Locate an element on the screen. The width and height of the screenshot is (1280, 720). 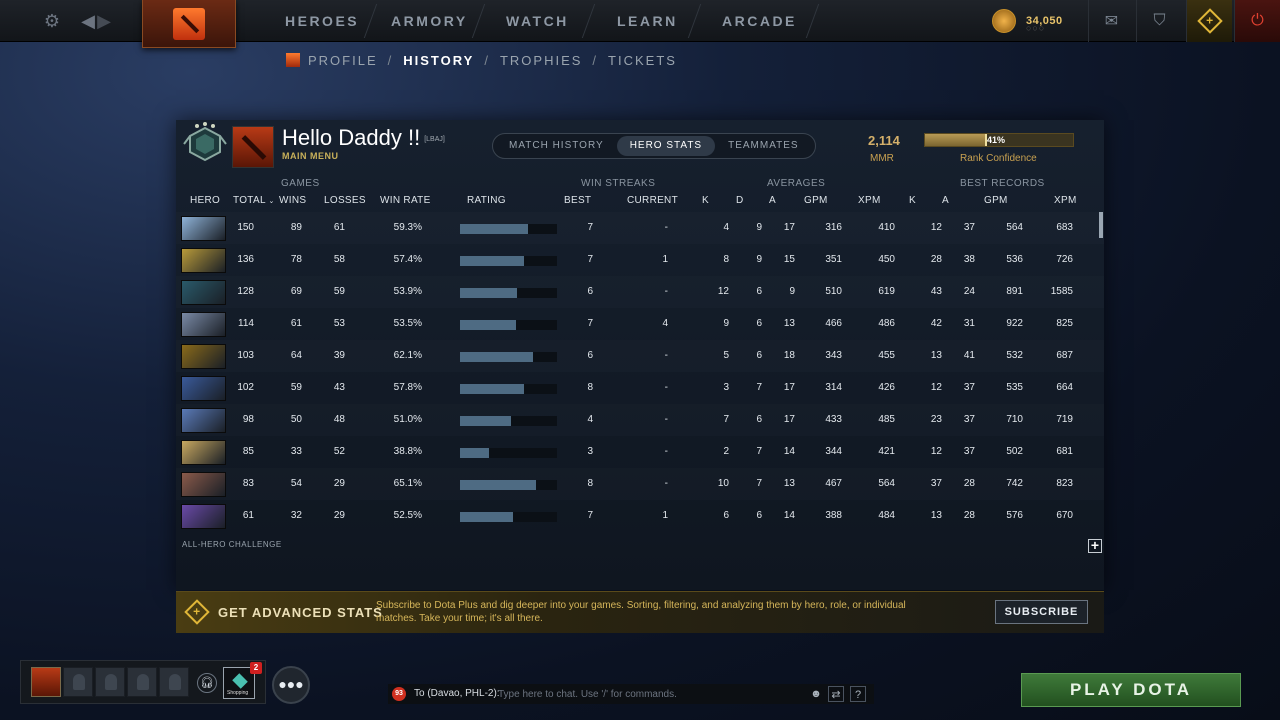
table-row: 83 54 29 65.1% 8 - 10 7 13 467 564 37 28 742 823 is located at coordinates (640, 484).